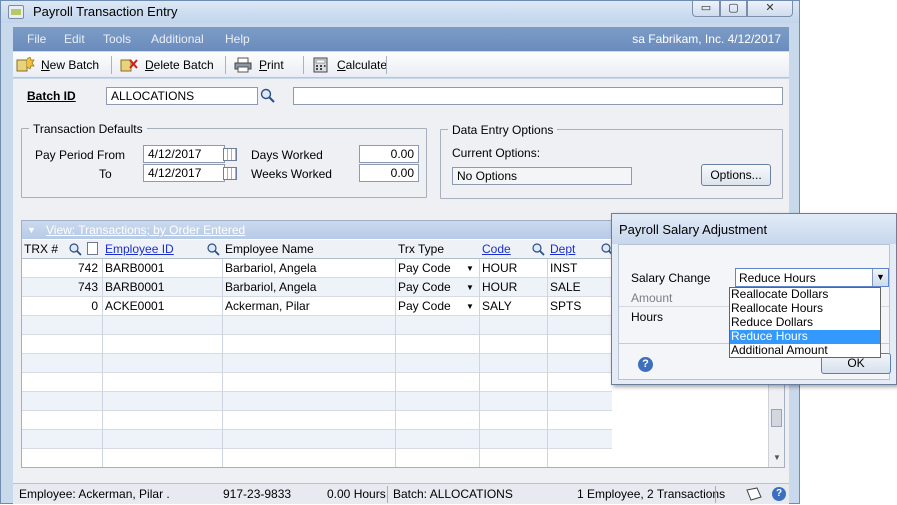 This screenshot has height=505, width=897. I want to click on search-icon, so click(267, 95).